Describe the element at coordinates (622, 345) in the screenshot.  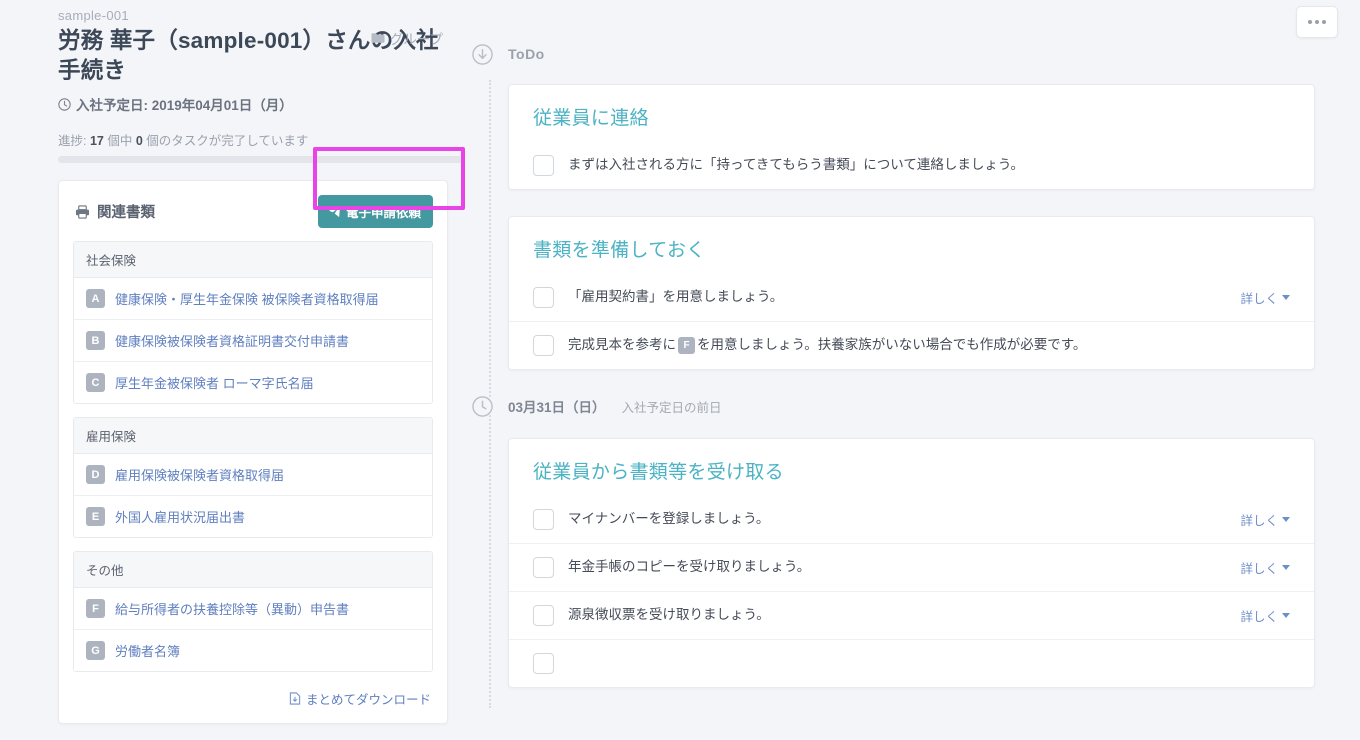
I see `task-text-before: 完成見本を参考に` at that location.